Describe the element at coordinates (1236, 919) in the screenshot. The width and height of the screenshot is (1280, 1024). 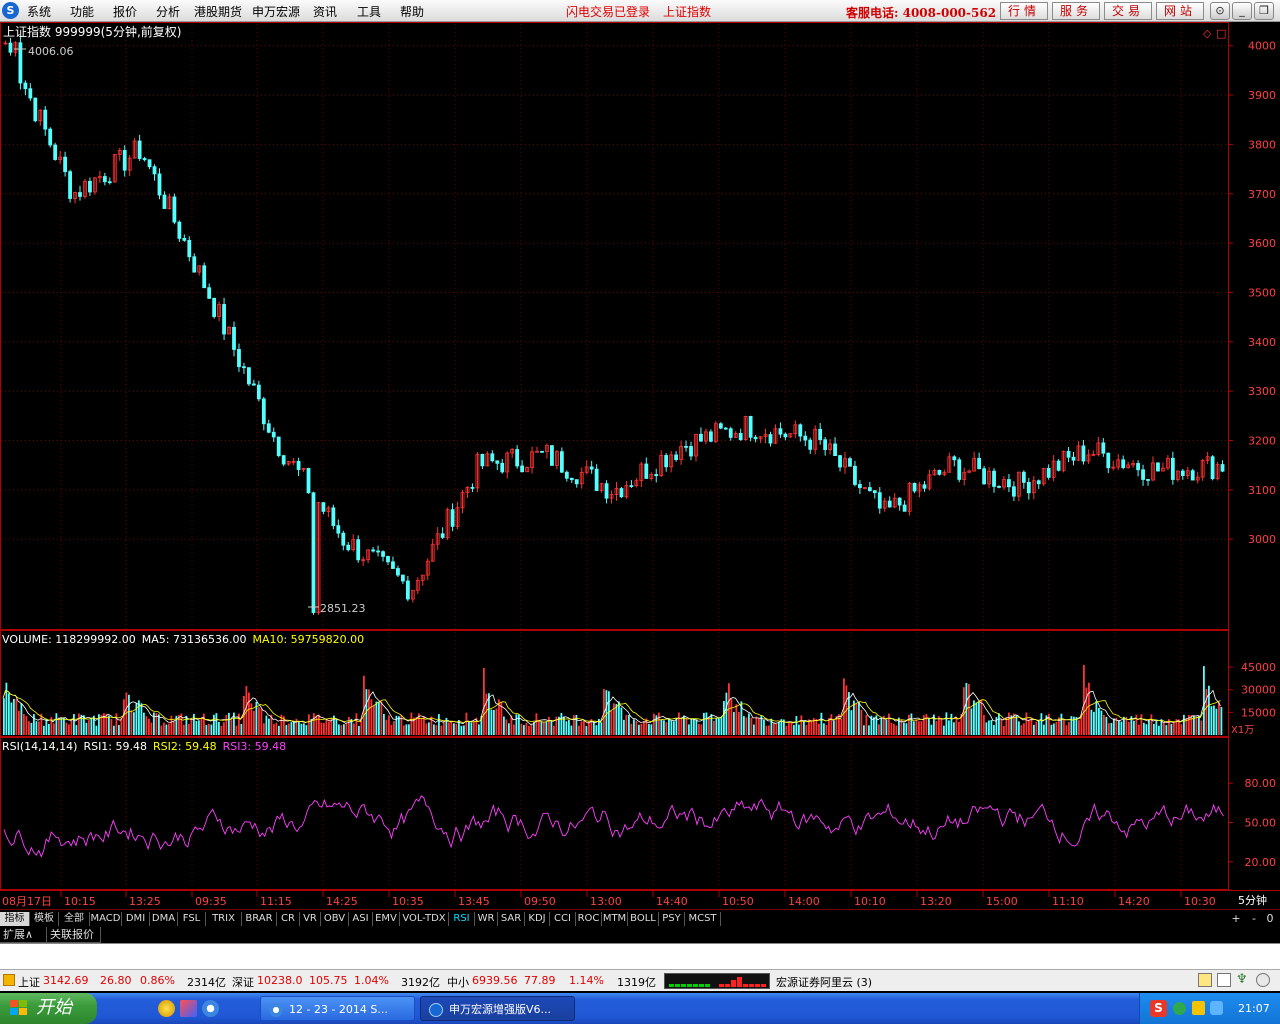
I see `tabs-scroll-0: +` at that location.